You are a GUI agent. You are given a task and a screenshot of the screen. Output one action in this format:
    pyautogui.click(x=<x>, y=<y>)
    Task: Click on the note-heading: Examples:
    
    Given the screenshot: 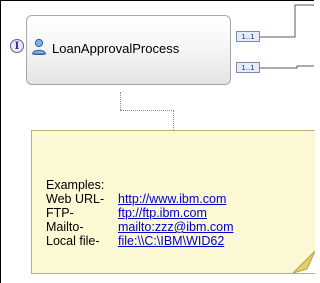 What is the action you would take?
    pyautogui.click(x=75, y=185)
    